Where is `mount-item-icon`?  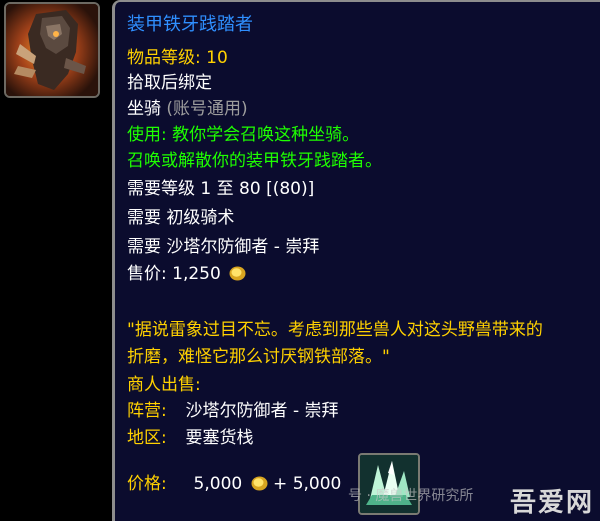 mount-item-icon is located at coordinates (52, 50).